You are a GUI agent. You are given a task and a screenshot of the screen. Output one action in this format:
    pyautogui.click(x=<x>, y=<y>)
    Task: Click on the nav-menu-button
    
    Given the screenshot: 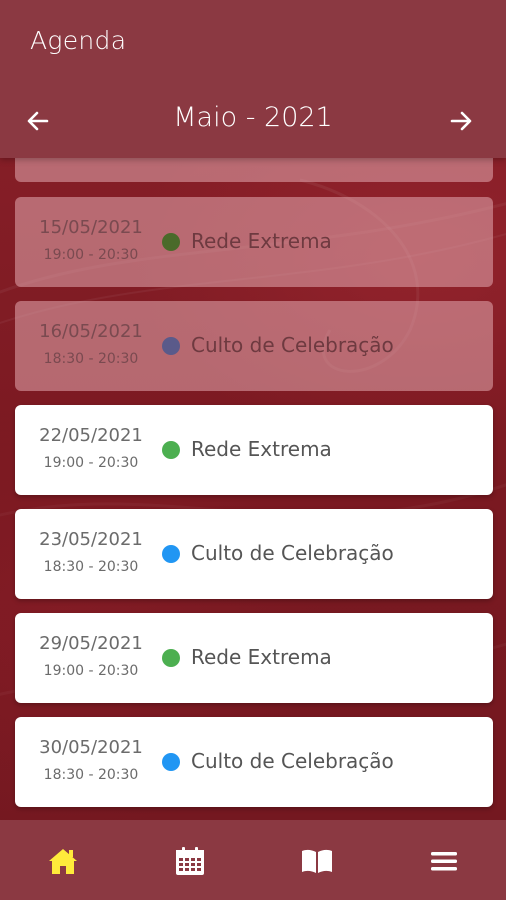 What is the action you would take?
    pyautogui.click(x=444, y=861)
    